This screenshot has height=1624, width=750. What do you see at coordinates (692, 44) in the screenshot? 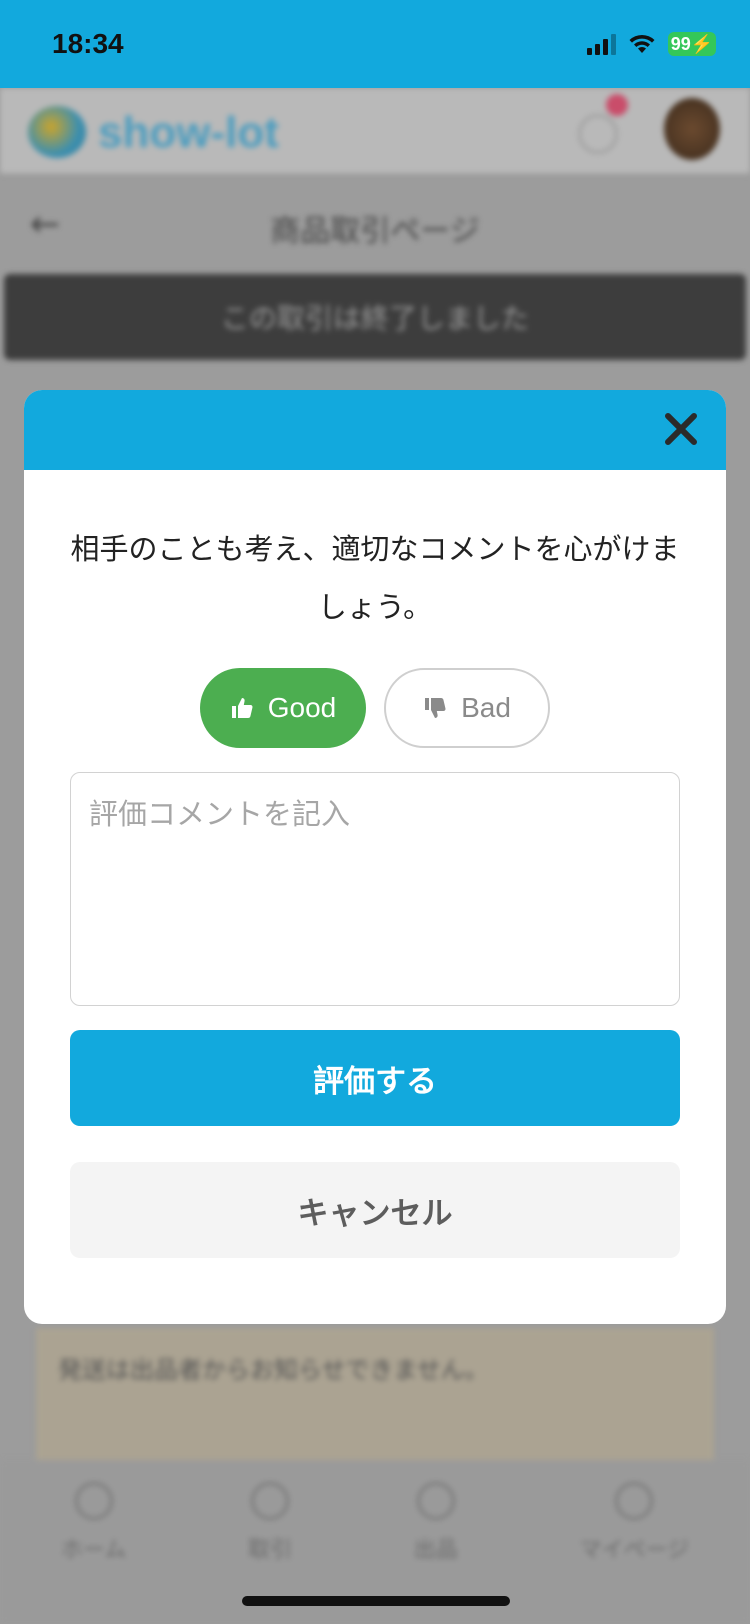
I see `battery-icon: 99 ⚡` at bounding box center [692, 44].